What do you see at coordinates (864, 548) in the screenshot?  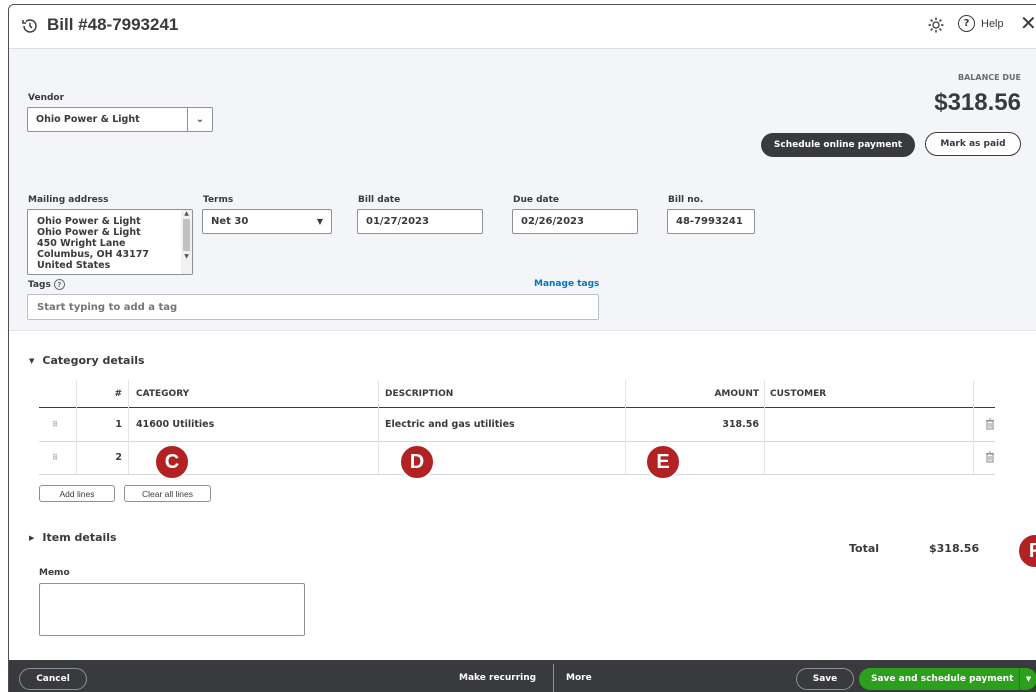 I see `total-label: Total` at bounding box center [864, 548].